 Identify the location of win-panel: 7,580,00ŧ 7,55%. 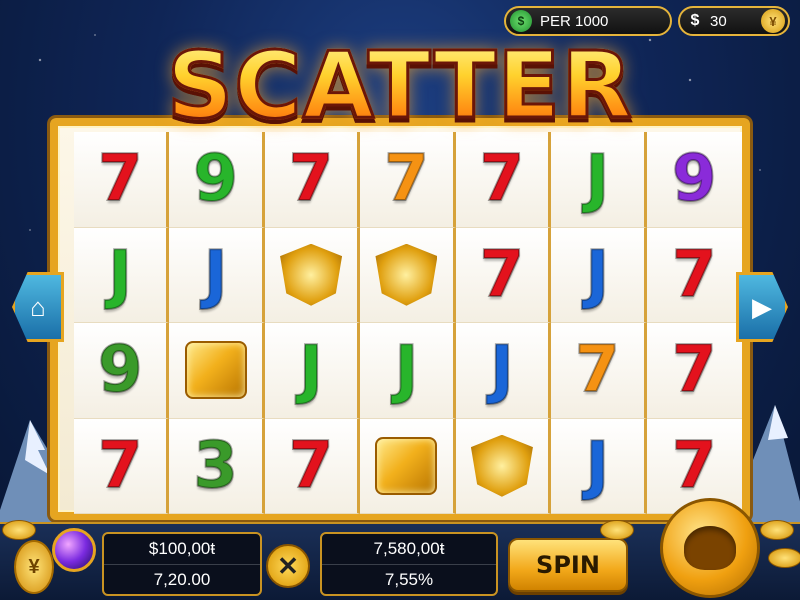
(409, 564).